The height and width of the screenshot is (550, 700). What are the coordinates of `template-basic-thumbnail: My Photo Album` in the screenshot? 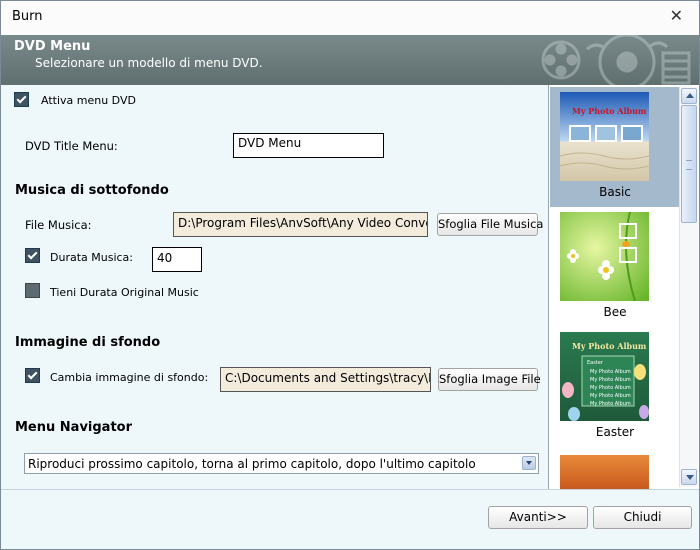 It's located at (604, 136).